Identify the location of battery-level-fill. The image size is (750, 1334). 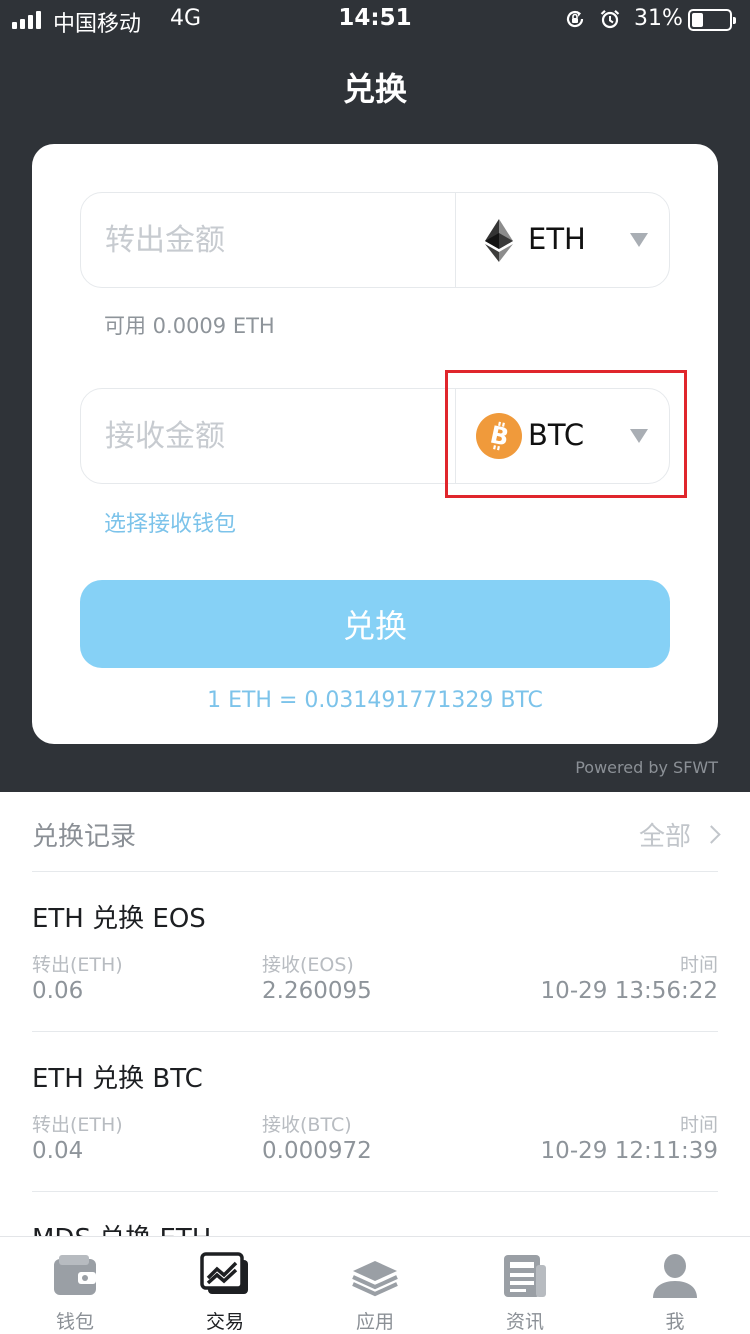
(698, 20).